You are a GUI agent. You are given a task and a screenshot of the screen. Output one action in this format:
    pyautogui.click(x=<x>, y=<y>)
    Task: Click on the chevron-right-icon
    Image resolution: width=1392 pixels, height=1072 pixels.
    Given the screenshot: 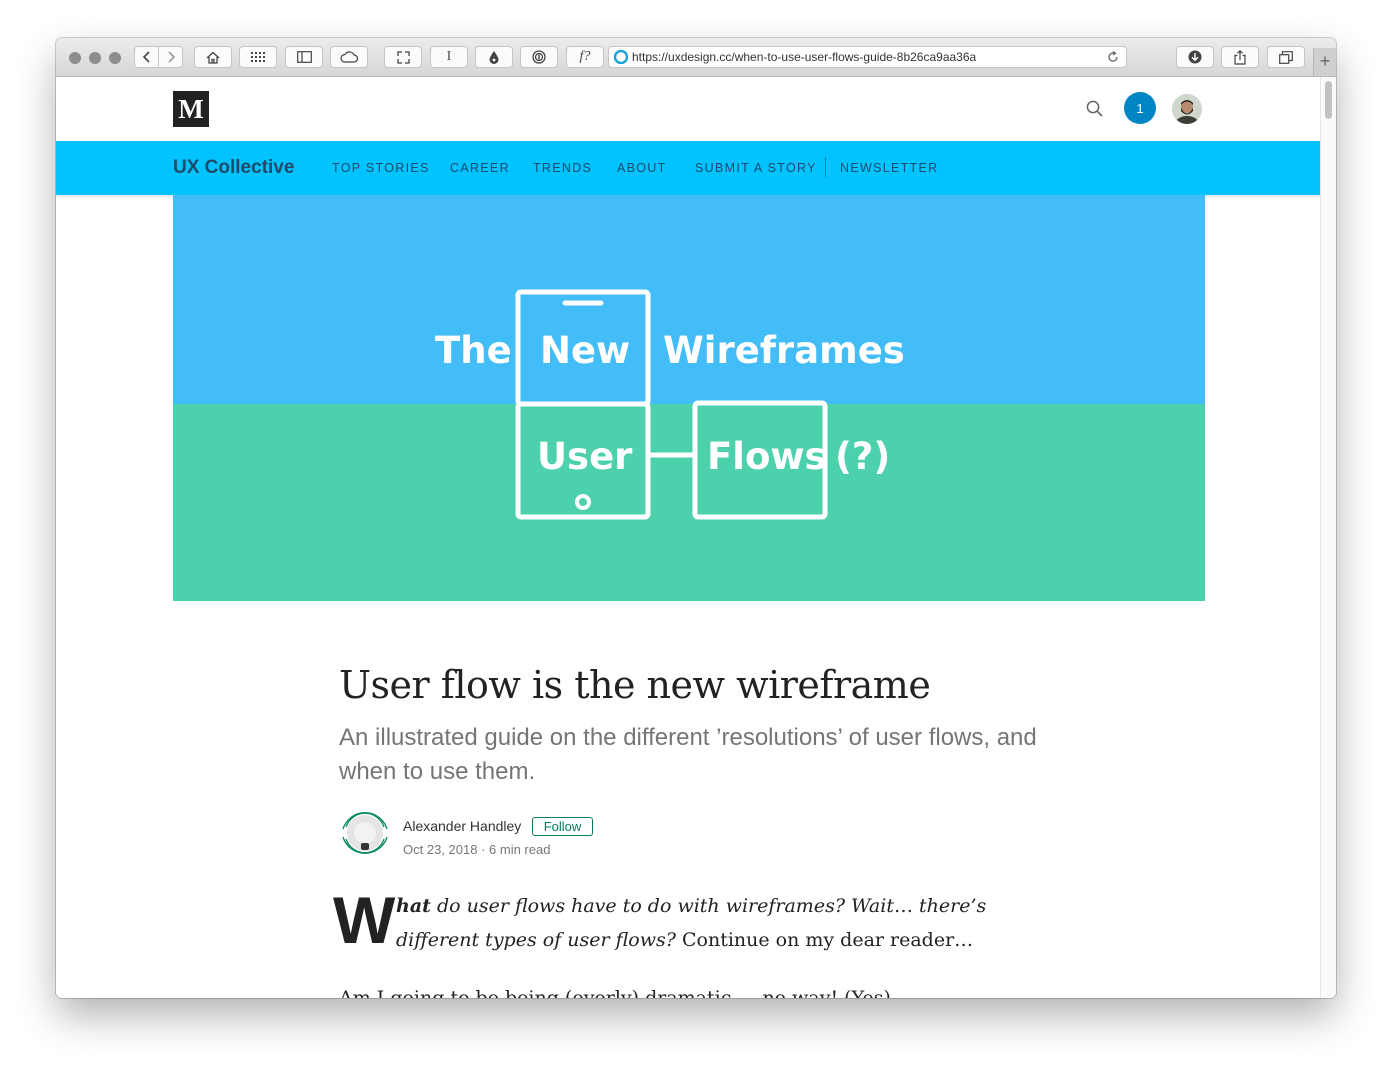 What is the action you would take?
    pyautogui.click(x=171, y=57)
    